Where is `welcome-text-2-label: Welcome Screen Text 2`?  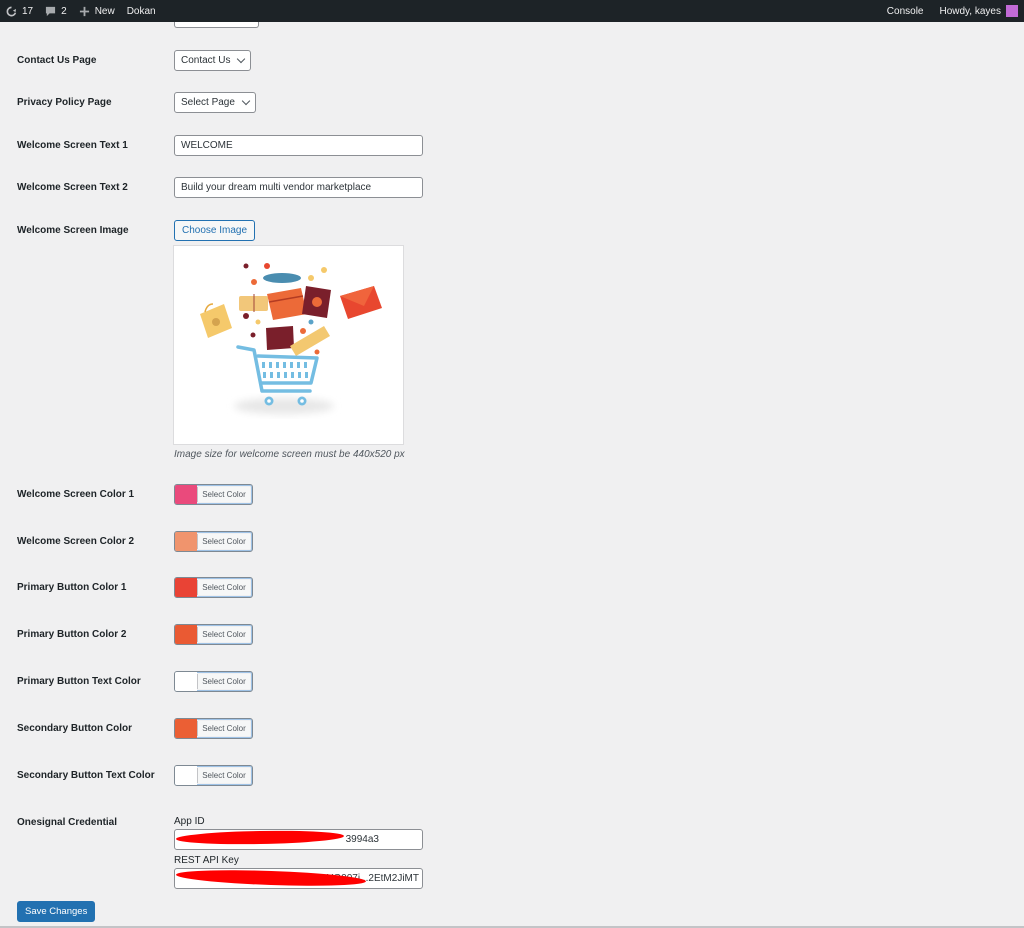 welcome-text-2-label: Welcome Screen Text 2 is located at coordinates (72, 187).